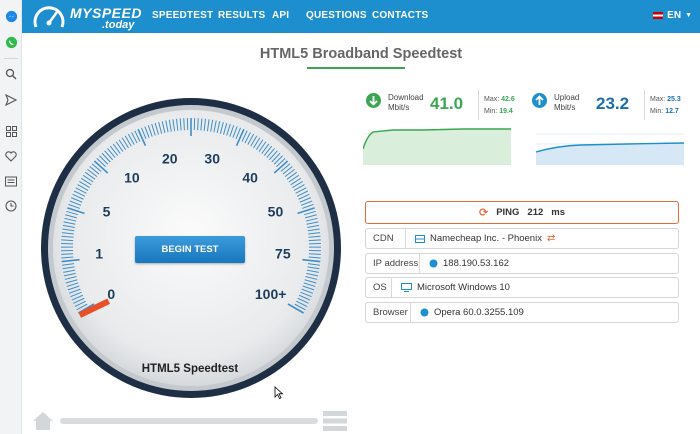  What do you see at coordinates (190, 369) in the screenshot?
I see `gauge-footer-label: HTML5 Speedtest` at bounding box center [190, 369].